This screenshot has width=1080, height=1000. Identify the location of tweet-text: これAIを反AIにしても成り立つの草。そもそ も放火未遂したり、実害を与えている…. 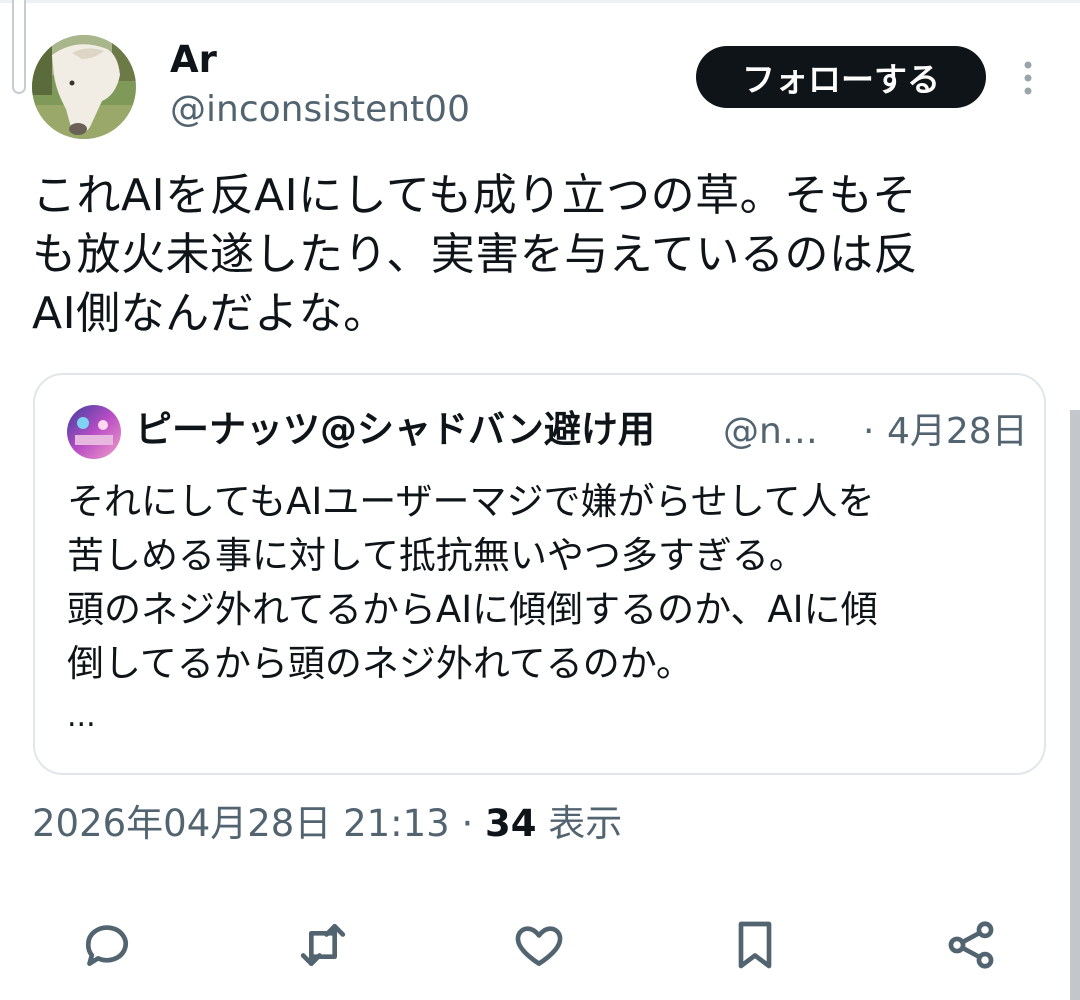
(475, 254).